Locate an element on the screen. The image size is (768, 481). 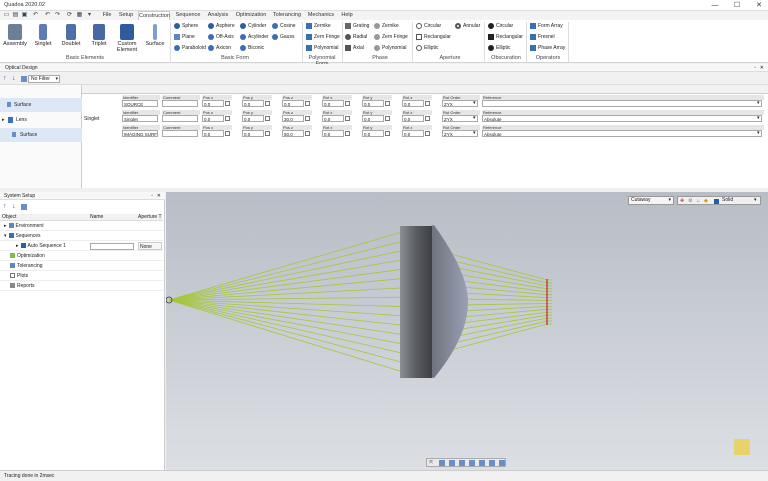
undo-arrow-icon: ↶ is located at coordinates (47, 15).